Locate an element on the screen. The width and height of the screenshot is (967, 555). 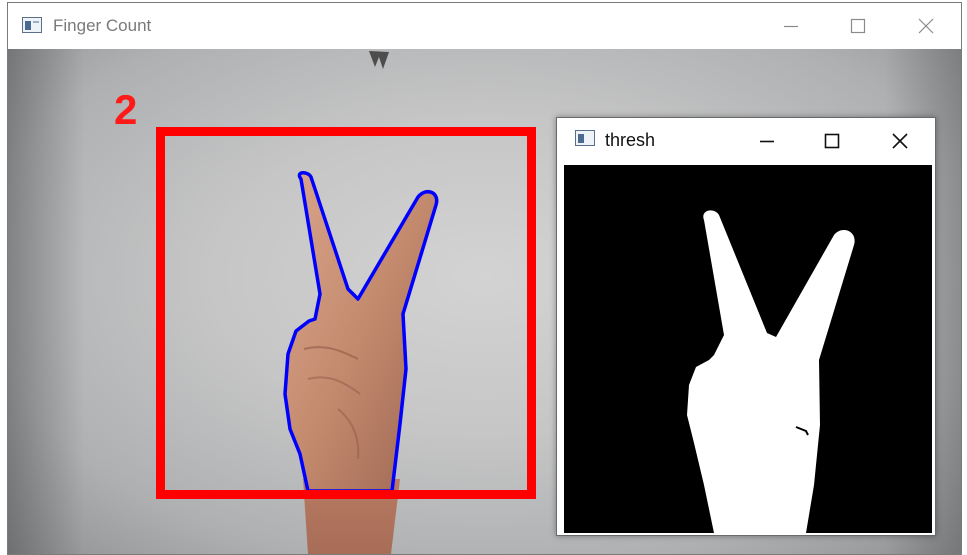
thresh-titlebar: thresh is located at coordinates (746, 141).